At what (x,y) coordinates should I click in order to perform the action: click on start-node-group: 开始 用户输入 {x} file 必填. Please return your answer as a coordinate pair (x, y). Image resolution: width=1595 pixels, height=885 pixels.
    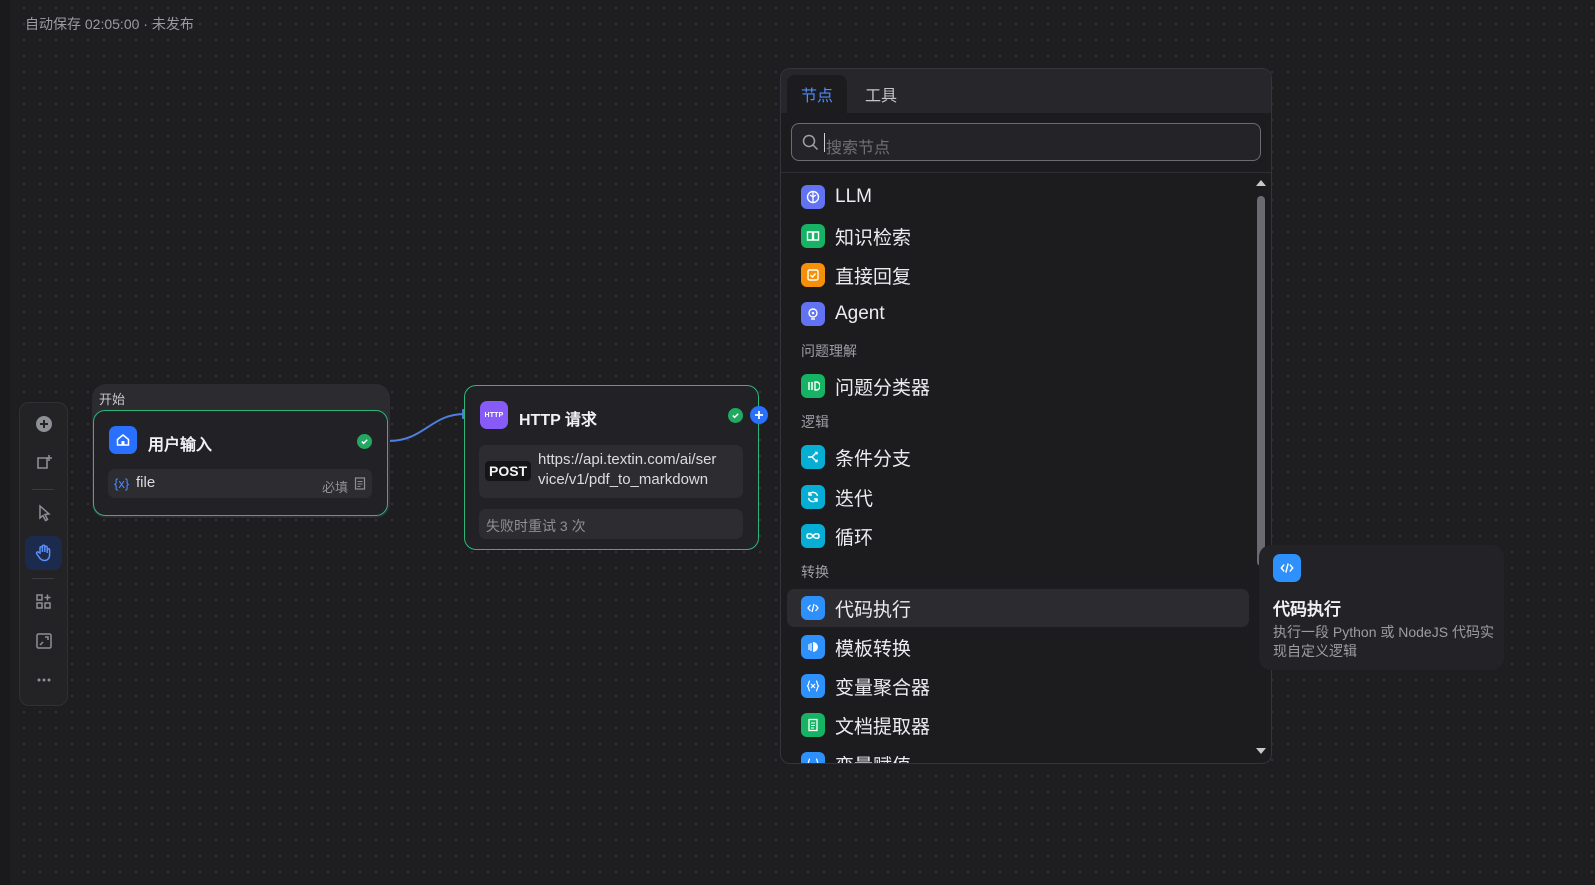
    Looking at the image, I should click on (241, 451).